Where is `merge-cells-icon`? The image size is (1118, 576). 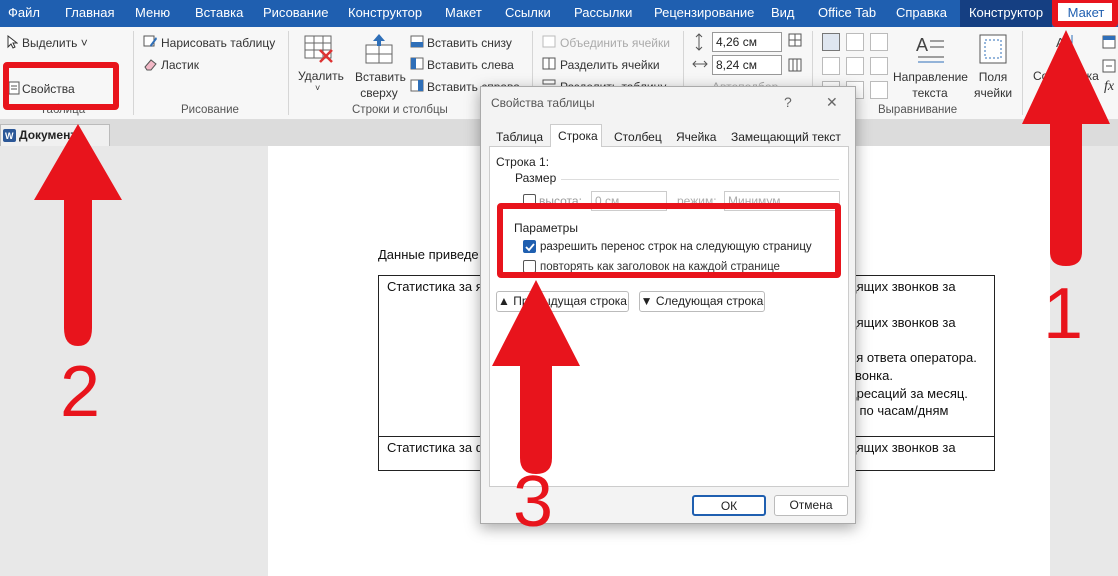
merge-cells-icon is located at coordinates (549, 41).